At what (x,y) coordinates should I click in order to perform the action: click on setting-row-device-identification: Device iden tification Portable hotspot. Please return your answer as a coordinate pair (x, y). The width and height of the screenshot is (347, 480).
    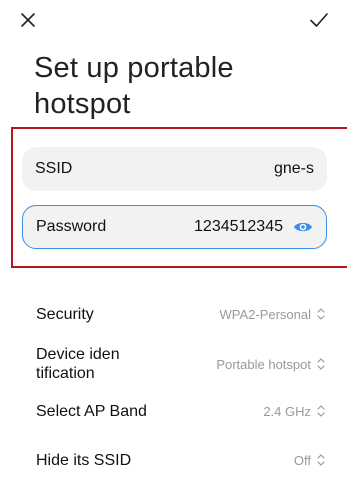
    Looking at the image, I should click on (181, 364).